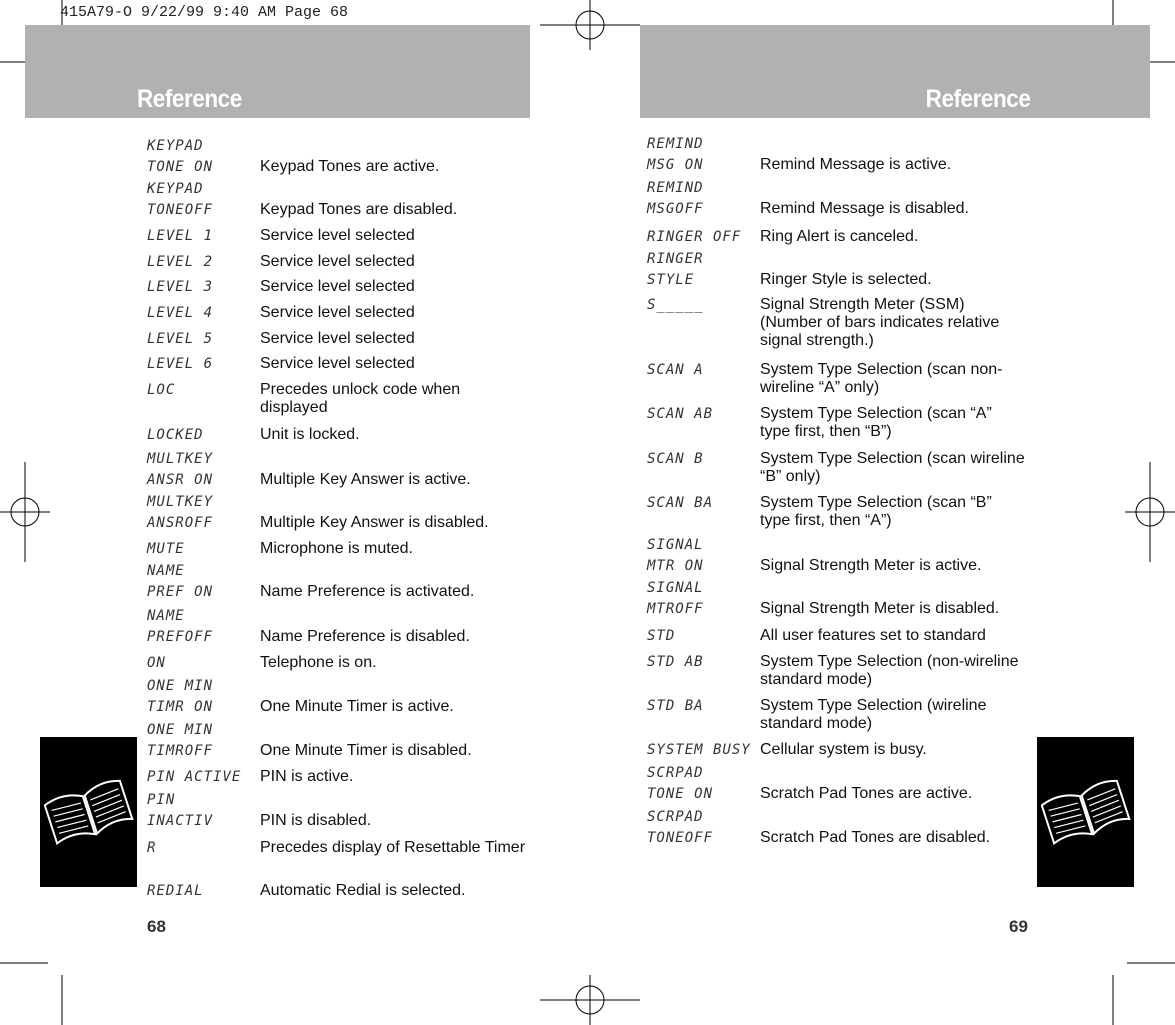 The height and width of the screenshot is (1025, 1175). I want to click on entry-description: Keypad Tones are active., so click(350, 166).